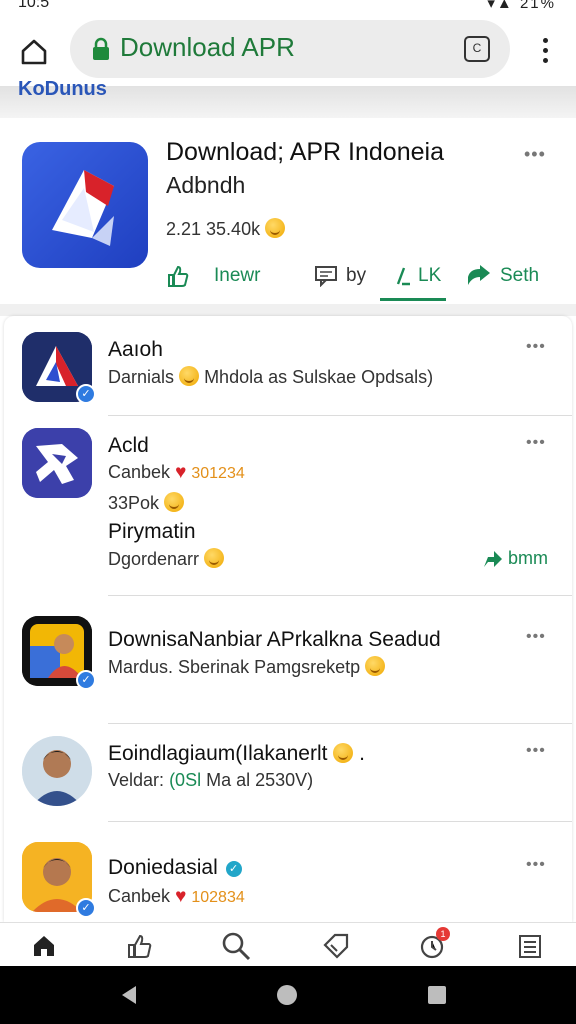  I want to click on browser-toolbar: Download APR C, so click(288, 50).